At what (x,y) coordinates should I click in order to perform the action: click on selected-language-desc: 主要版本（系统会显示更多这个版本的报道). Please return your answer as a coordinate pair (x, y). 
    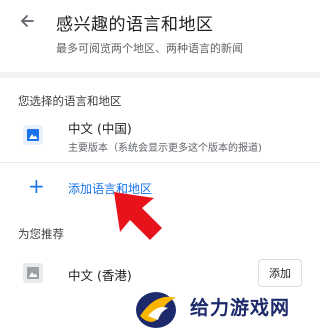
    Looking at the image, I should click on (165, 148).